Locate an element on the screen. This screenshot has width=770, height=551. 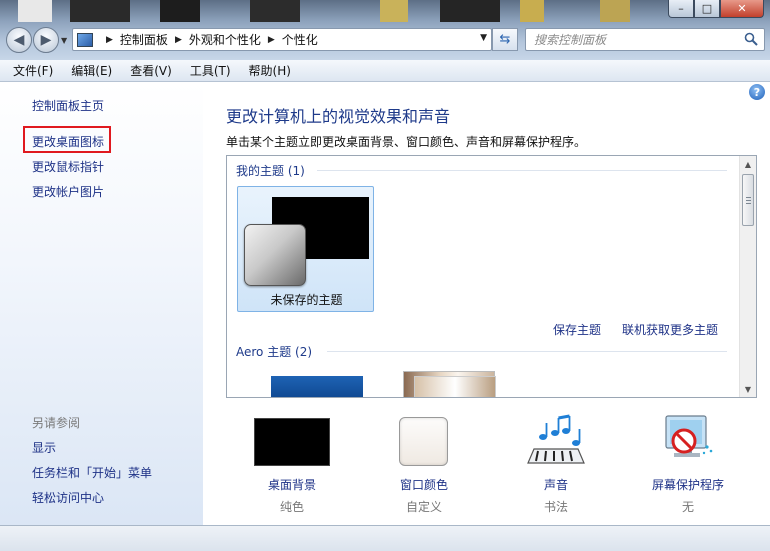
window-color-icon is located at coordinates (424, 440).